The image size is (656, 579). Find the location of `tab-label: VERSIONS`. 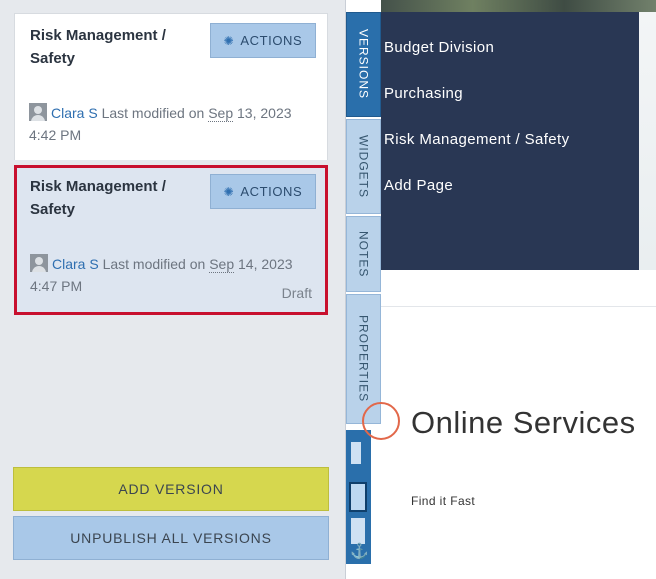

tab-label: VERSIONS is located at coordinates (363, 64).